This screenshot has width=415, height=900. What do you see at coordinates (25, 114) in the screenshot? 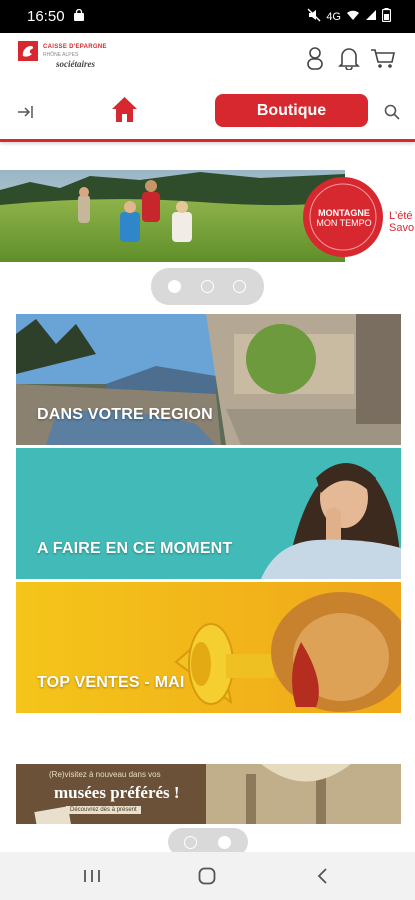
I see `logout-icon` at bounding box center [25, 114].